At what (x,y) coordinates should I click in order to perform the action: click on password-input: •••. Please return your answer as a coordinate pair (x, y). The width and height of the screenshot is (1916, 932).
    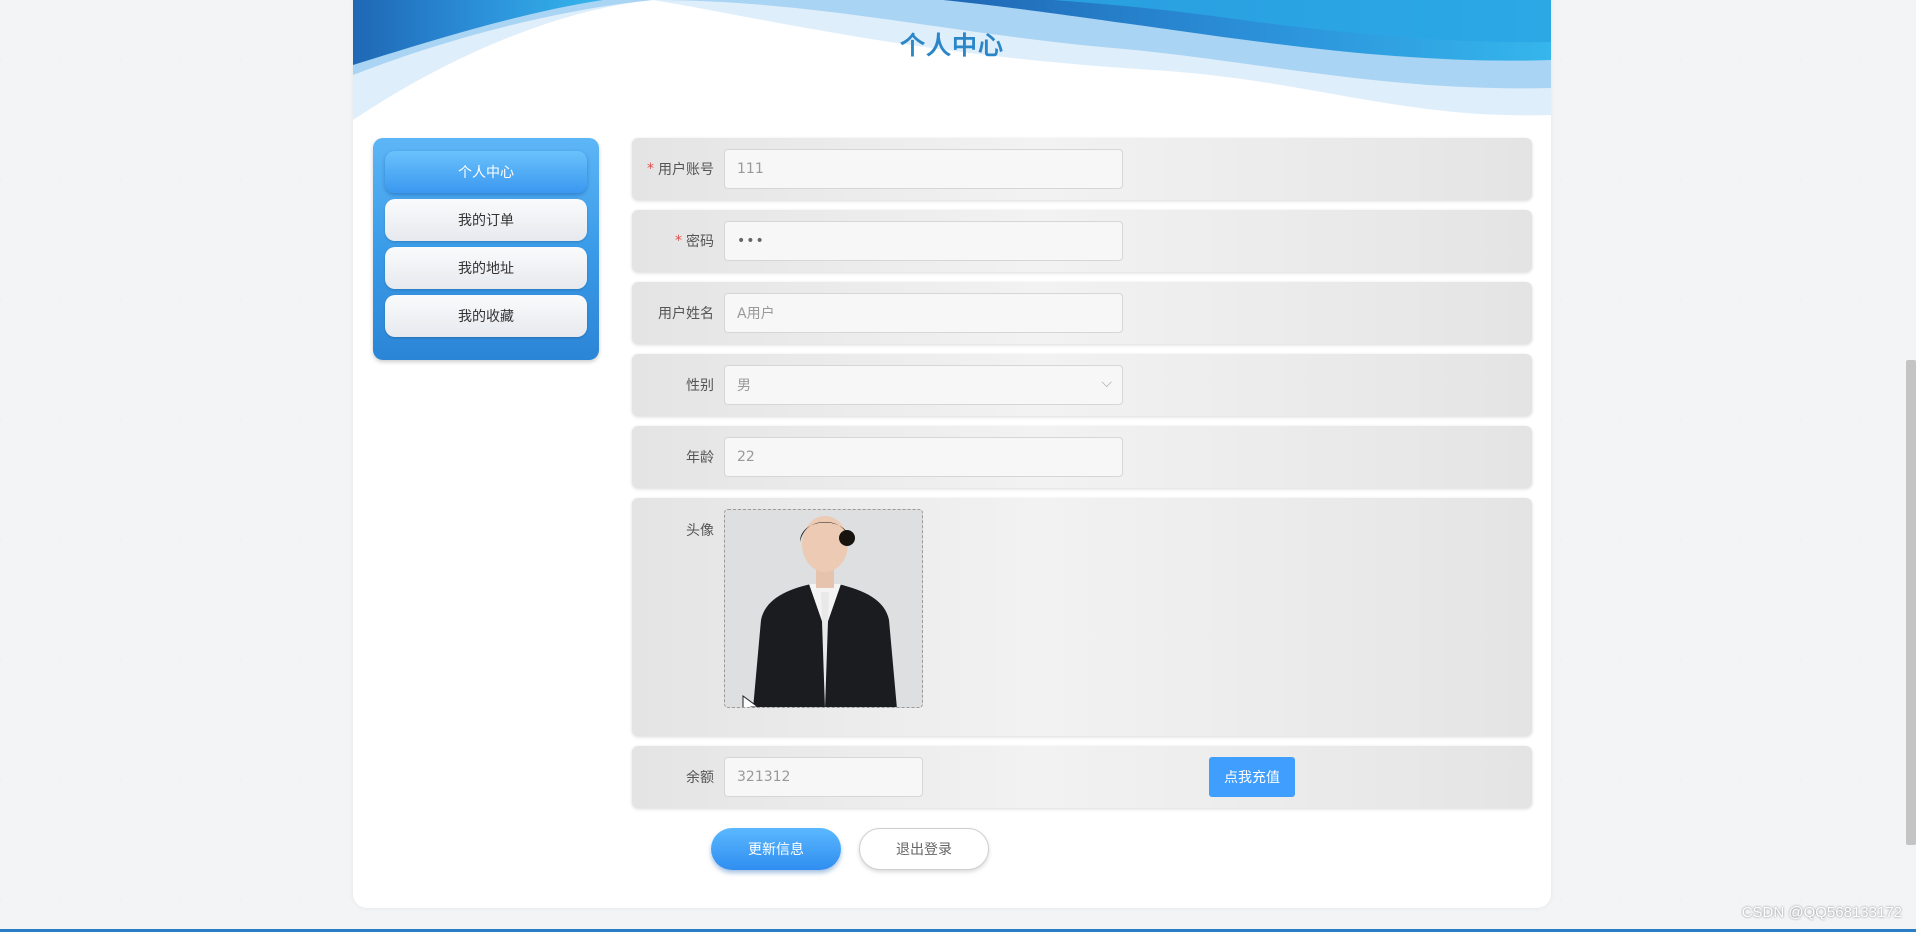
    Looking at the image, I should click on (923, 241).